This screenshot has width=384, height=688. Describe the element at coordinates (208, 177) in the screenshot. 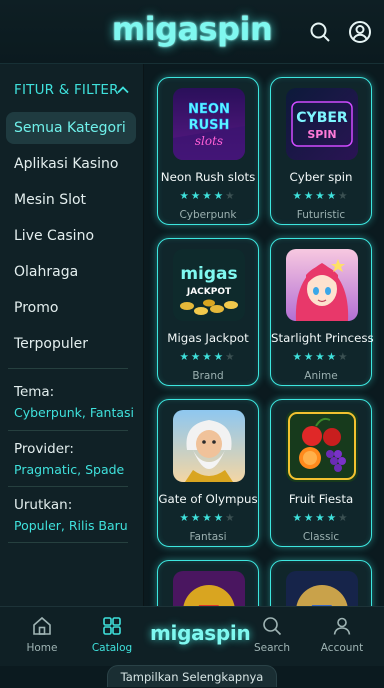

I see `game-title: Neon Rush slots` at that location.